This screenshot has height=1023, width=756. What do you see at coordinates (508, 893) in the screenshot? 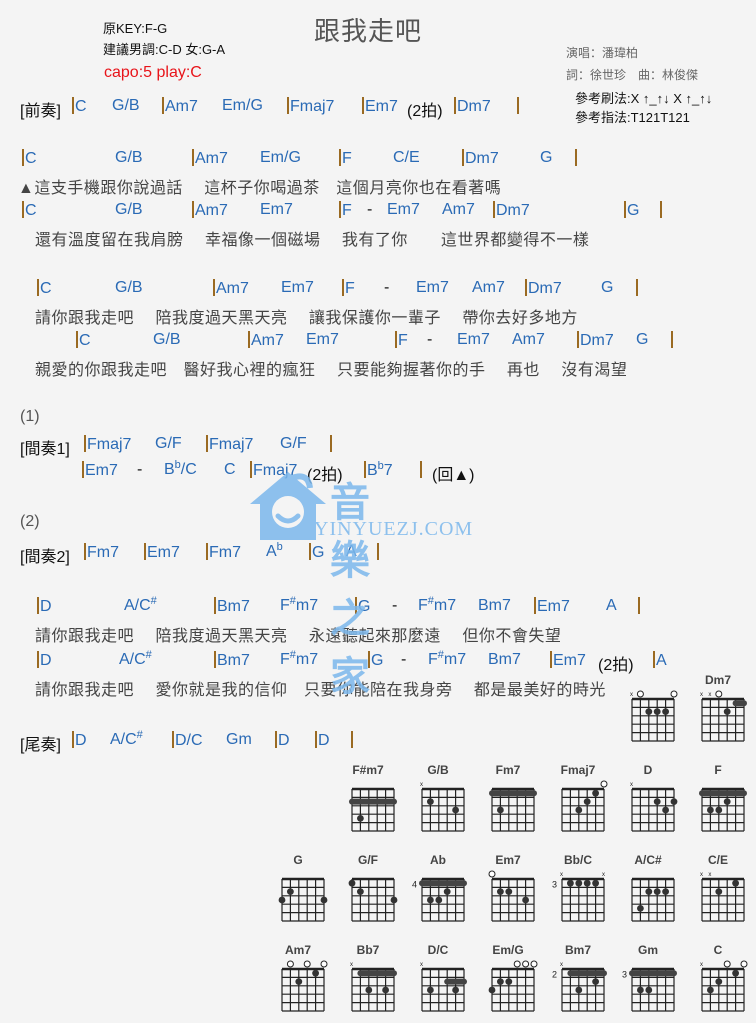
I see `chord-diagram: Em7` at bounding box center [508, 893].